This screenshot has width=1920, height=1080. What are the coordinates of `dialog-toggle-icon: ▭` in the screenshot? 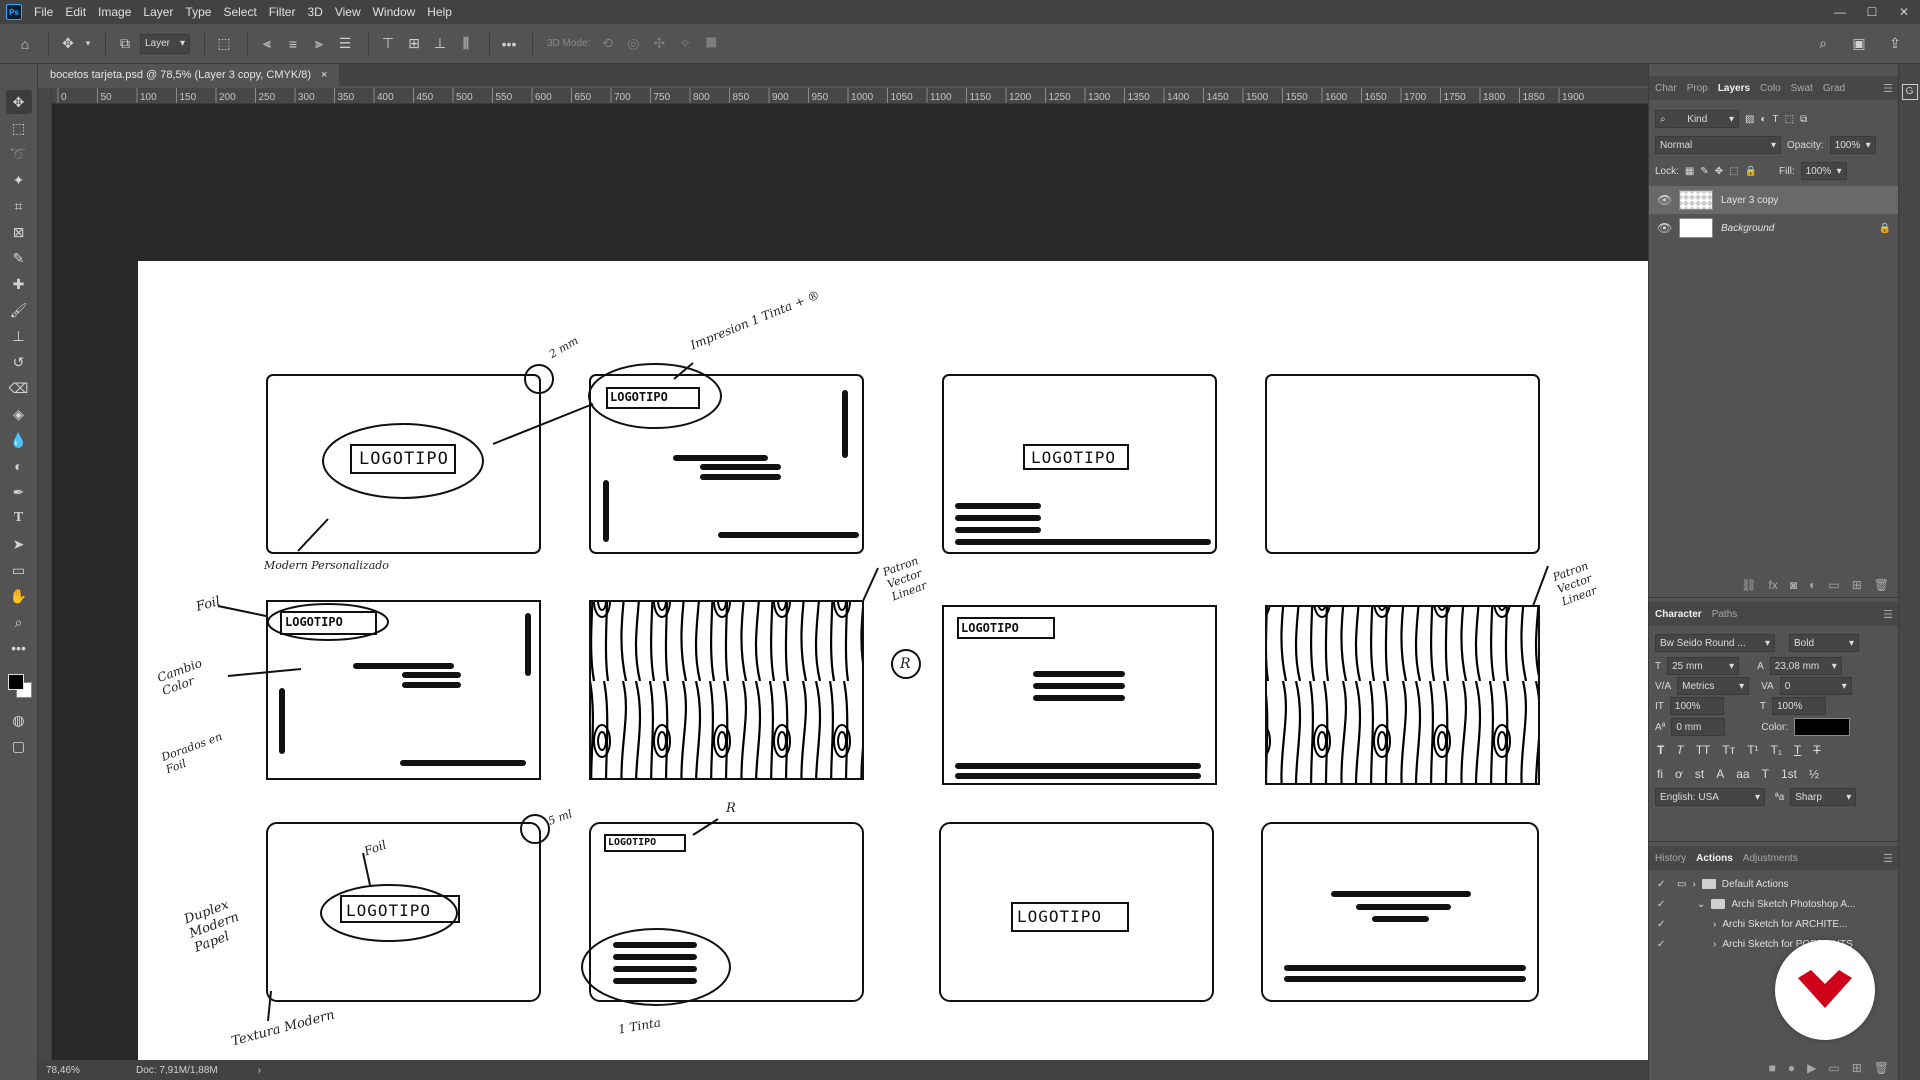 It's located at (1681, 884).